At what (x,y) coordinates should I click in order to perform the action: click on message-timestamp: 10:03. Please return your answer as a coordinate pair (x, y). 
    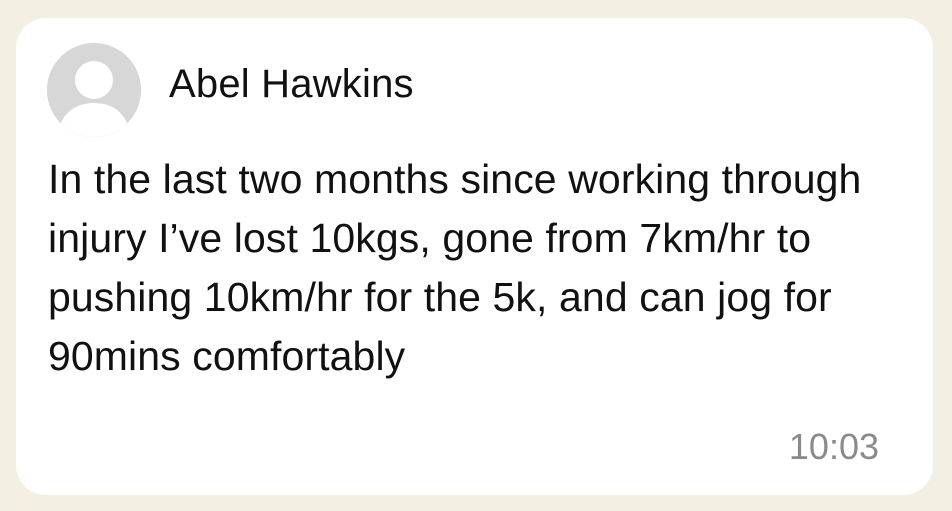
    Looking at the image, I should click on (833, 446).